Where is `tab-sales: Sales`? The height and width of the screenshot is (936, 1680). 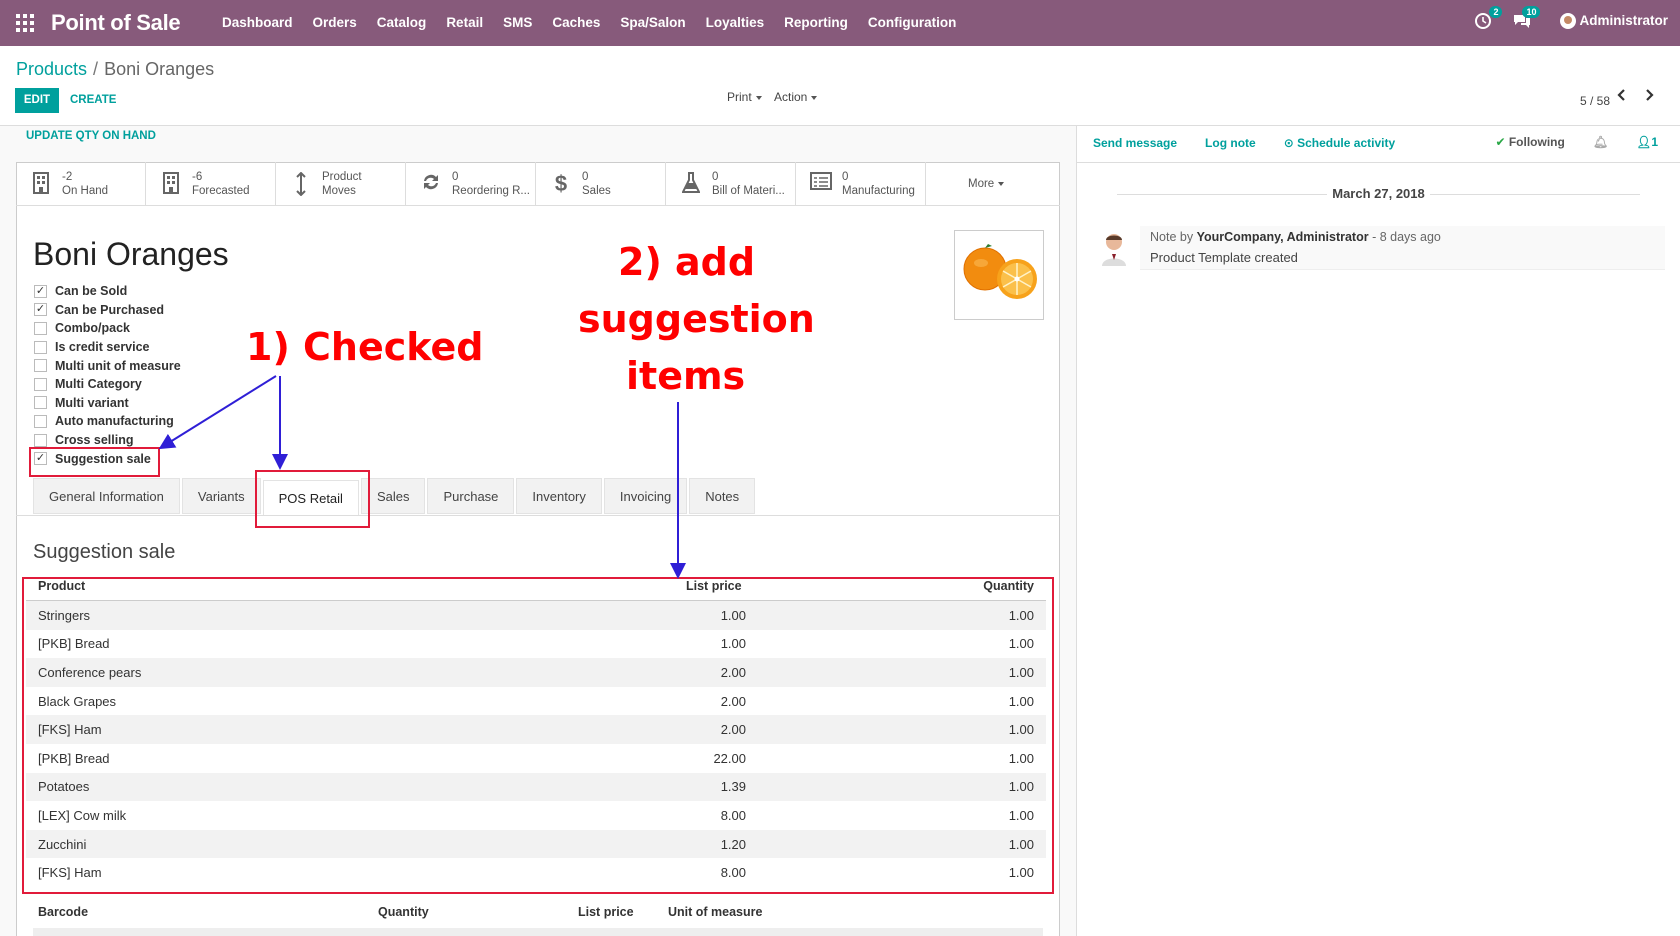
tab-sales: Sales is located at coordinates (393, 496).